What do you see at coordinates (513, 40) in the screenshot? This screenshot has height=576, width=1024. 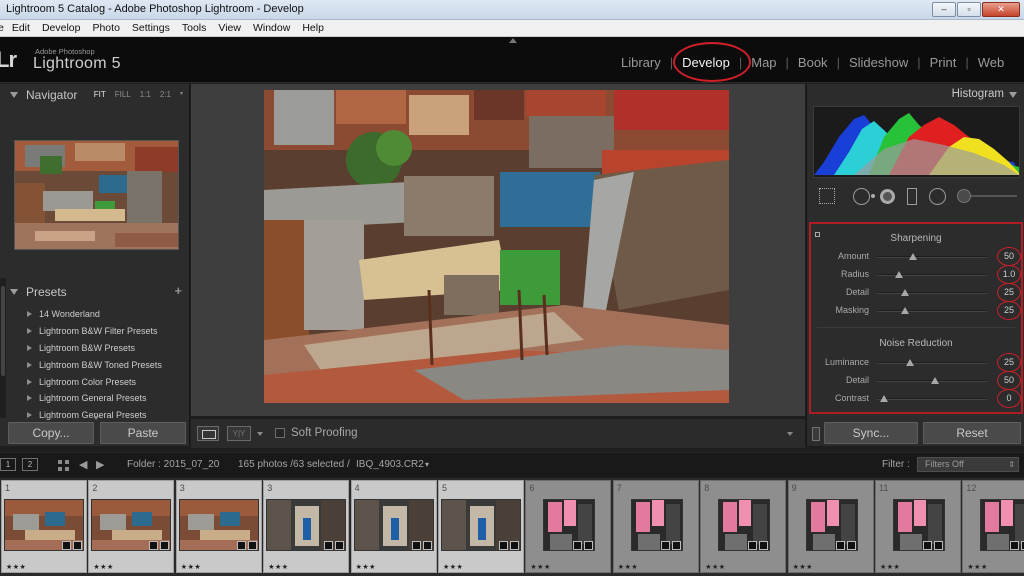 I see `collapse-top-panel-icon` at bounding box center [513, 40].